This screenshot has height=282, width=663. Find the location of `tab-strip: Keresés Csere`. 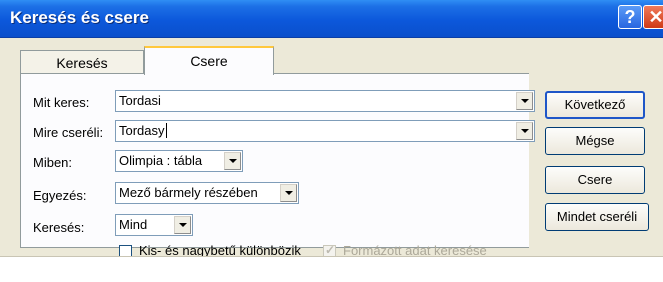

tab-strip: Keresés Csere is located at coordinates (210, 60).